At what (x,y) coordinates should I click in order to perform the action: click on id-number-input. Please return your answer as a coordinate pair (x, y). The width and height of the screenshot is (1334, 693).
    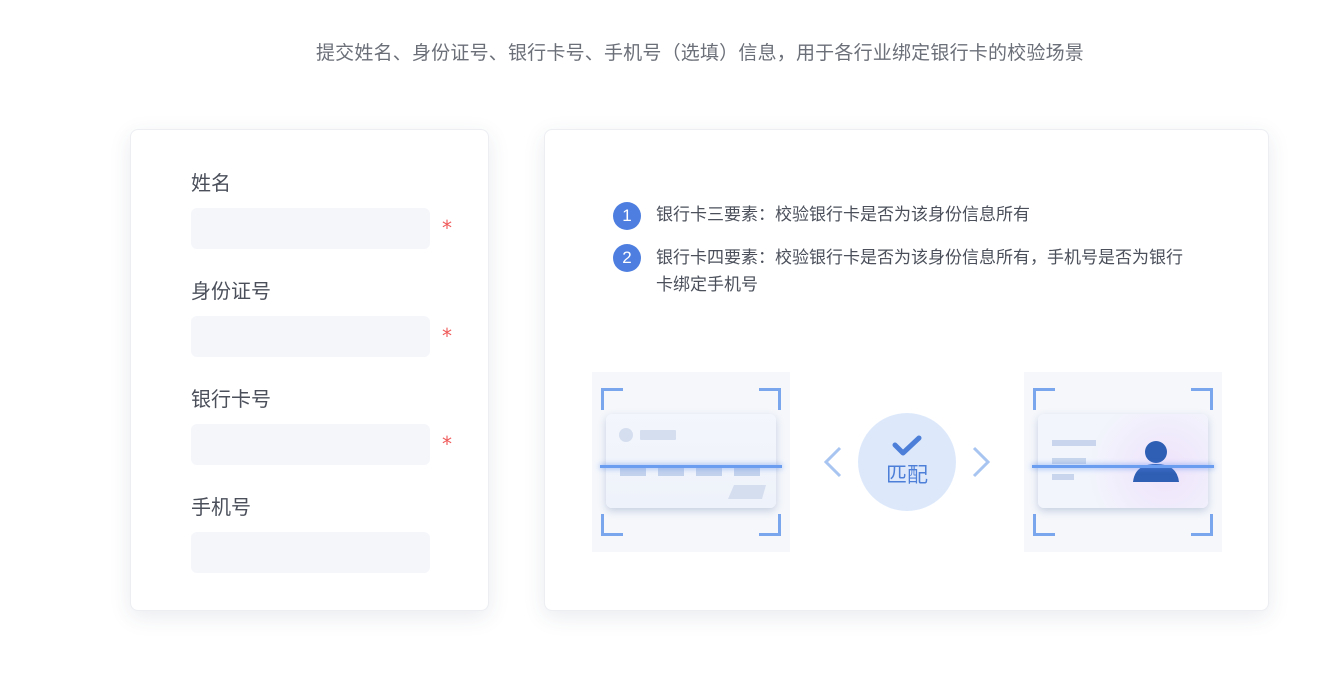
    Looking at the image, I should click on (310, 336).